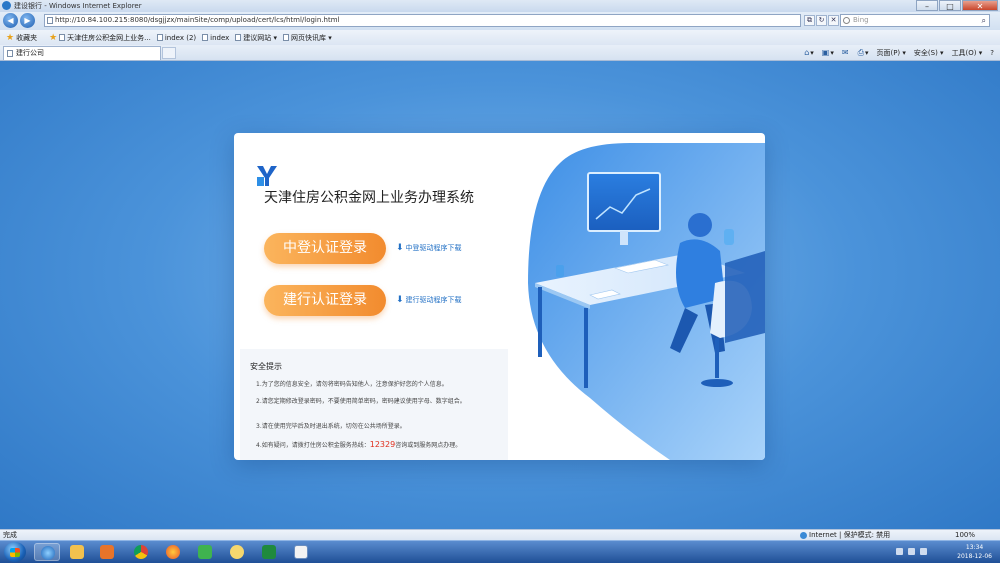 This screenshot has height=563, width=1000. I want to click on media-player-icon, so click(107, 552).